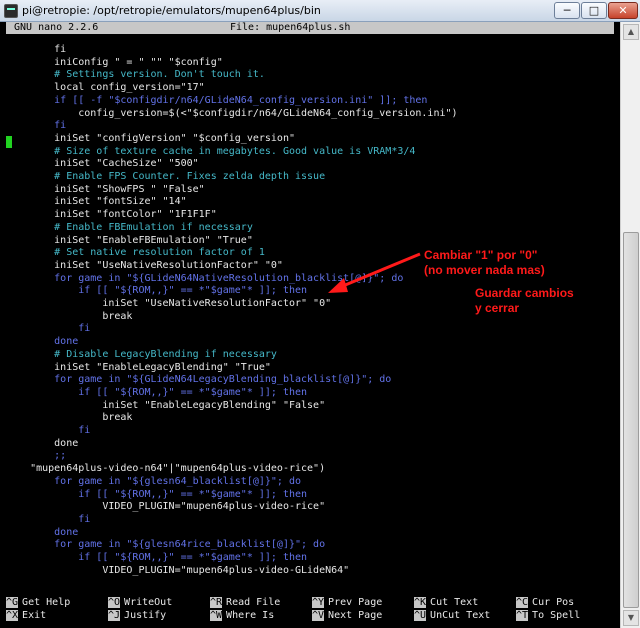 The image size is (640, 628). Describe the element at coordinates (96, 202) in the screenshot. I see `code-line: iniSet "fontSize" "14"` at that location.